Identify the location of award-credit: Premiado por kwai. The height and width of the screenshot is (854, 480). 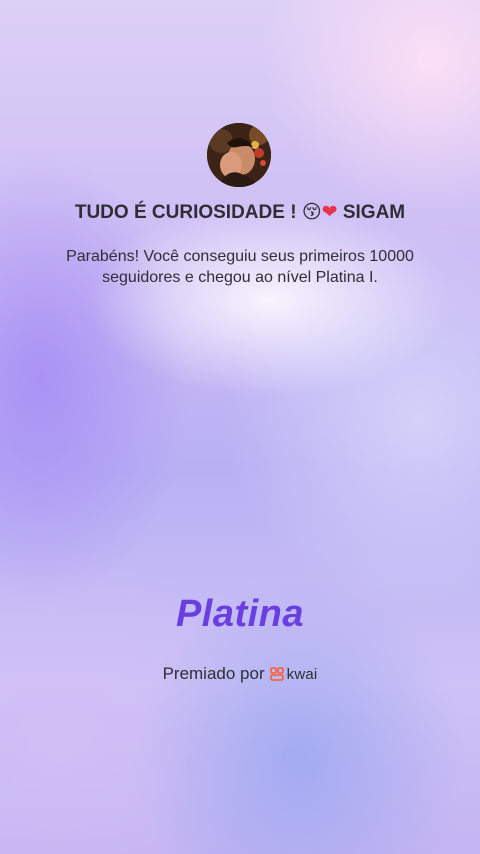
(240, 674).